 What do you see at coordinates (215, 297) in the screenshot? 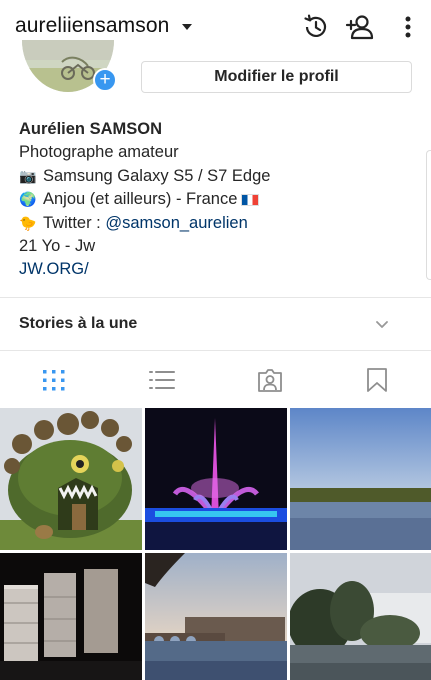
I see `divider-top` at bounding box center [215, 297].